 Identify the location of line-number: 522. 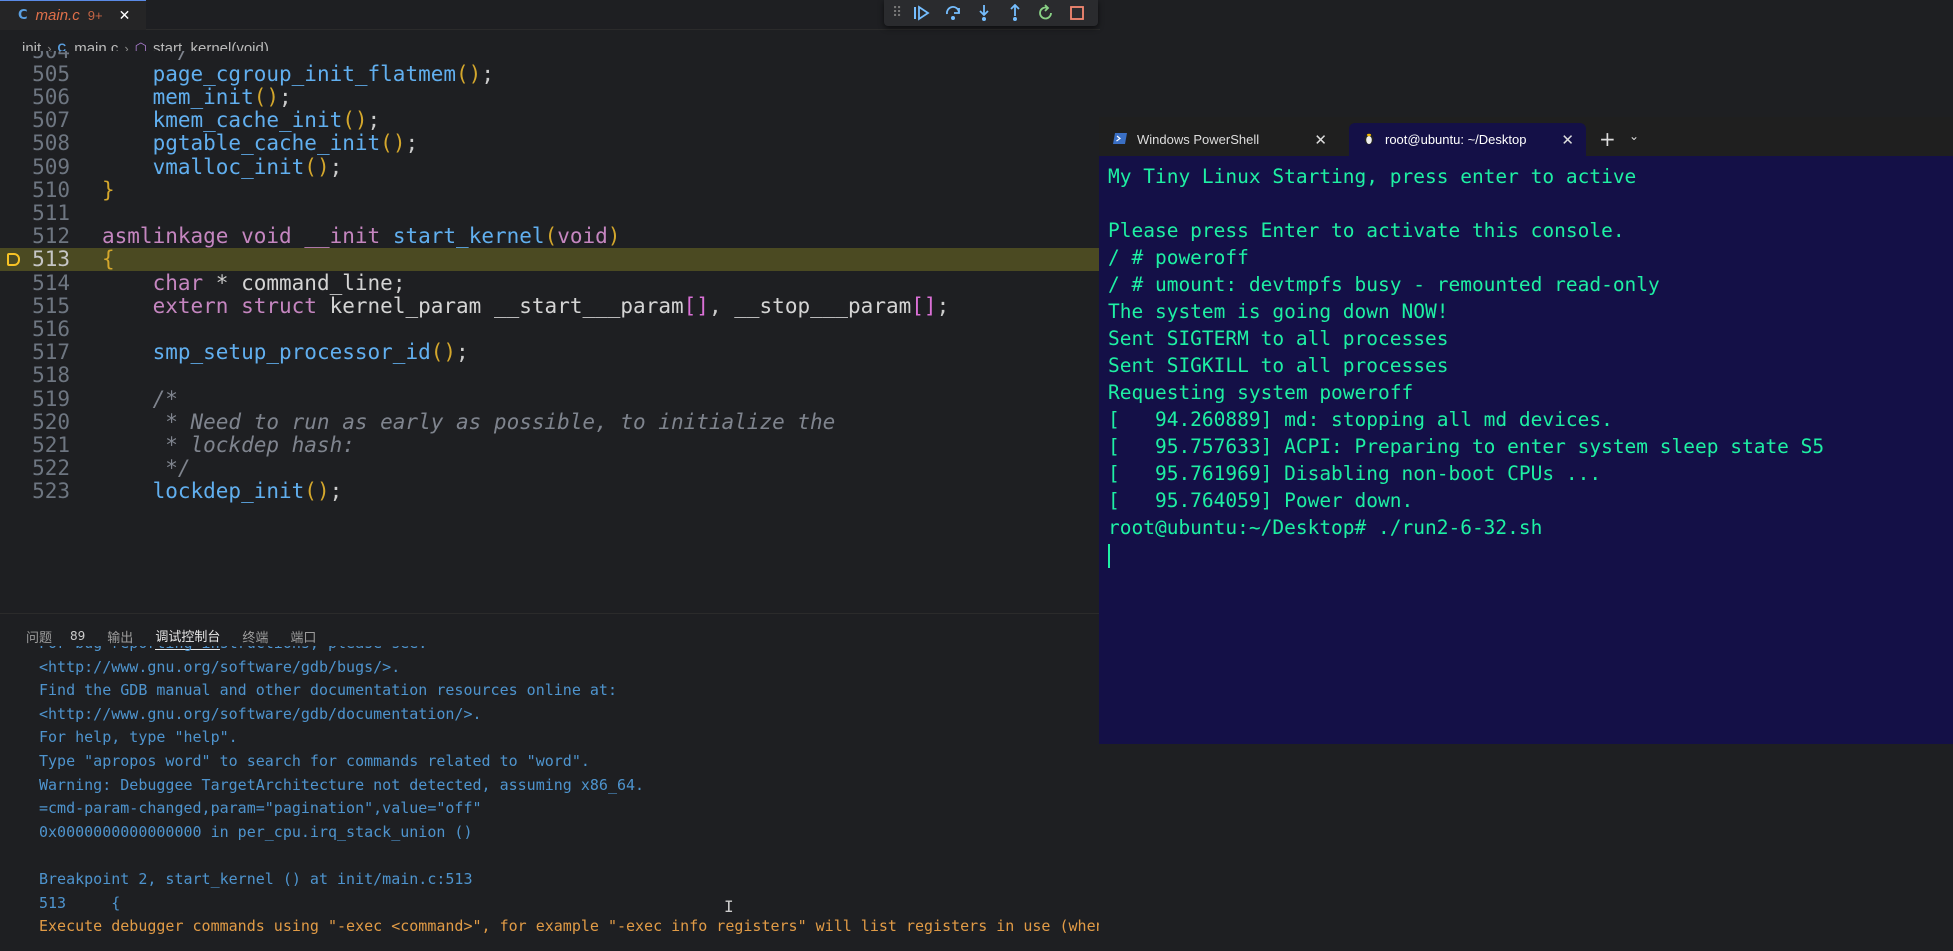
(36, 468).